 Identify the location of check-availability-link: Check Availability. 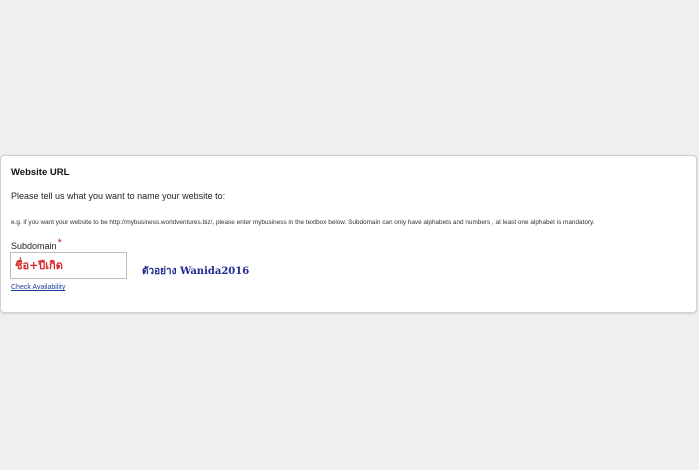
(38, 287).